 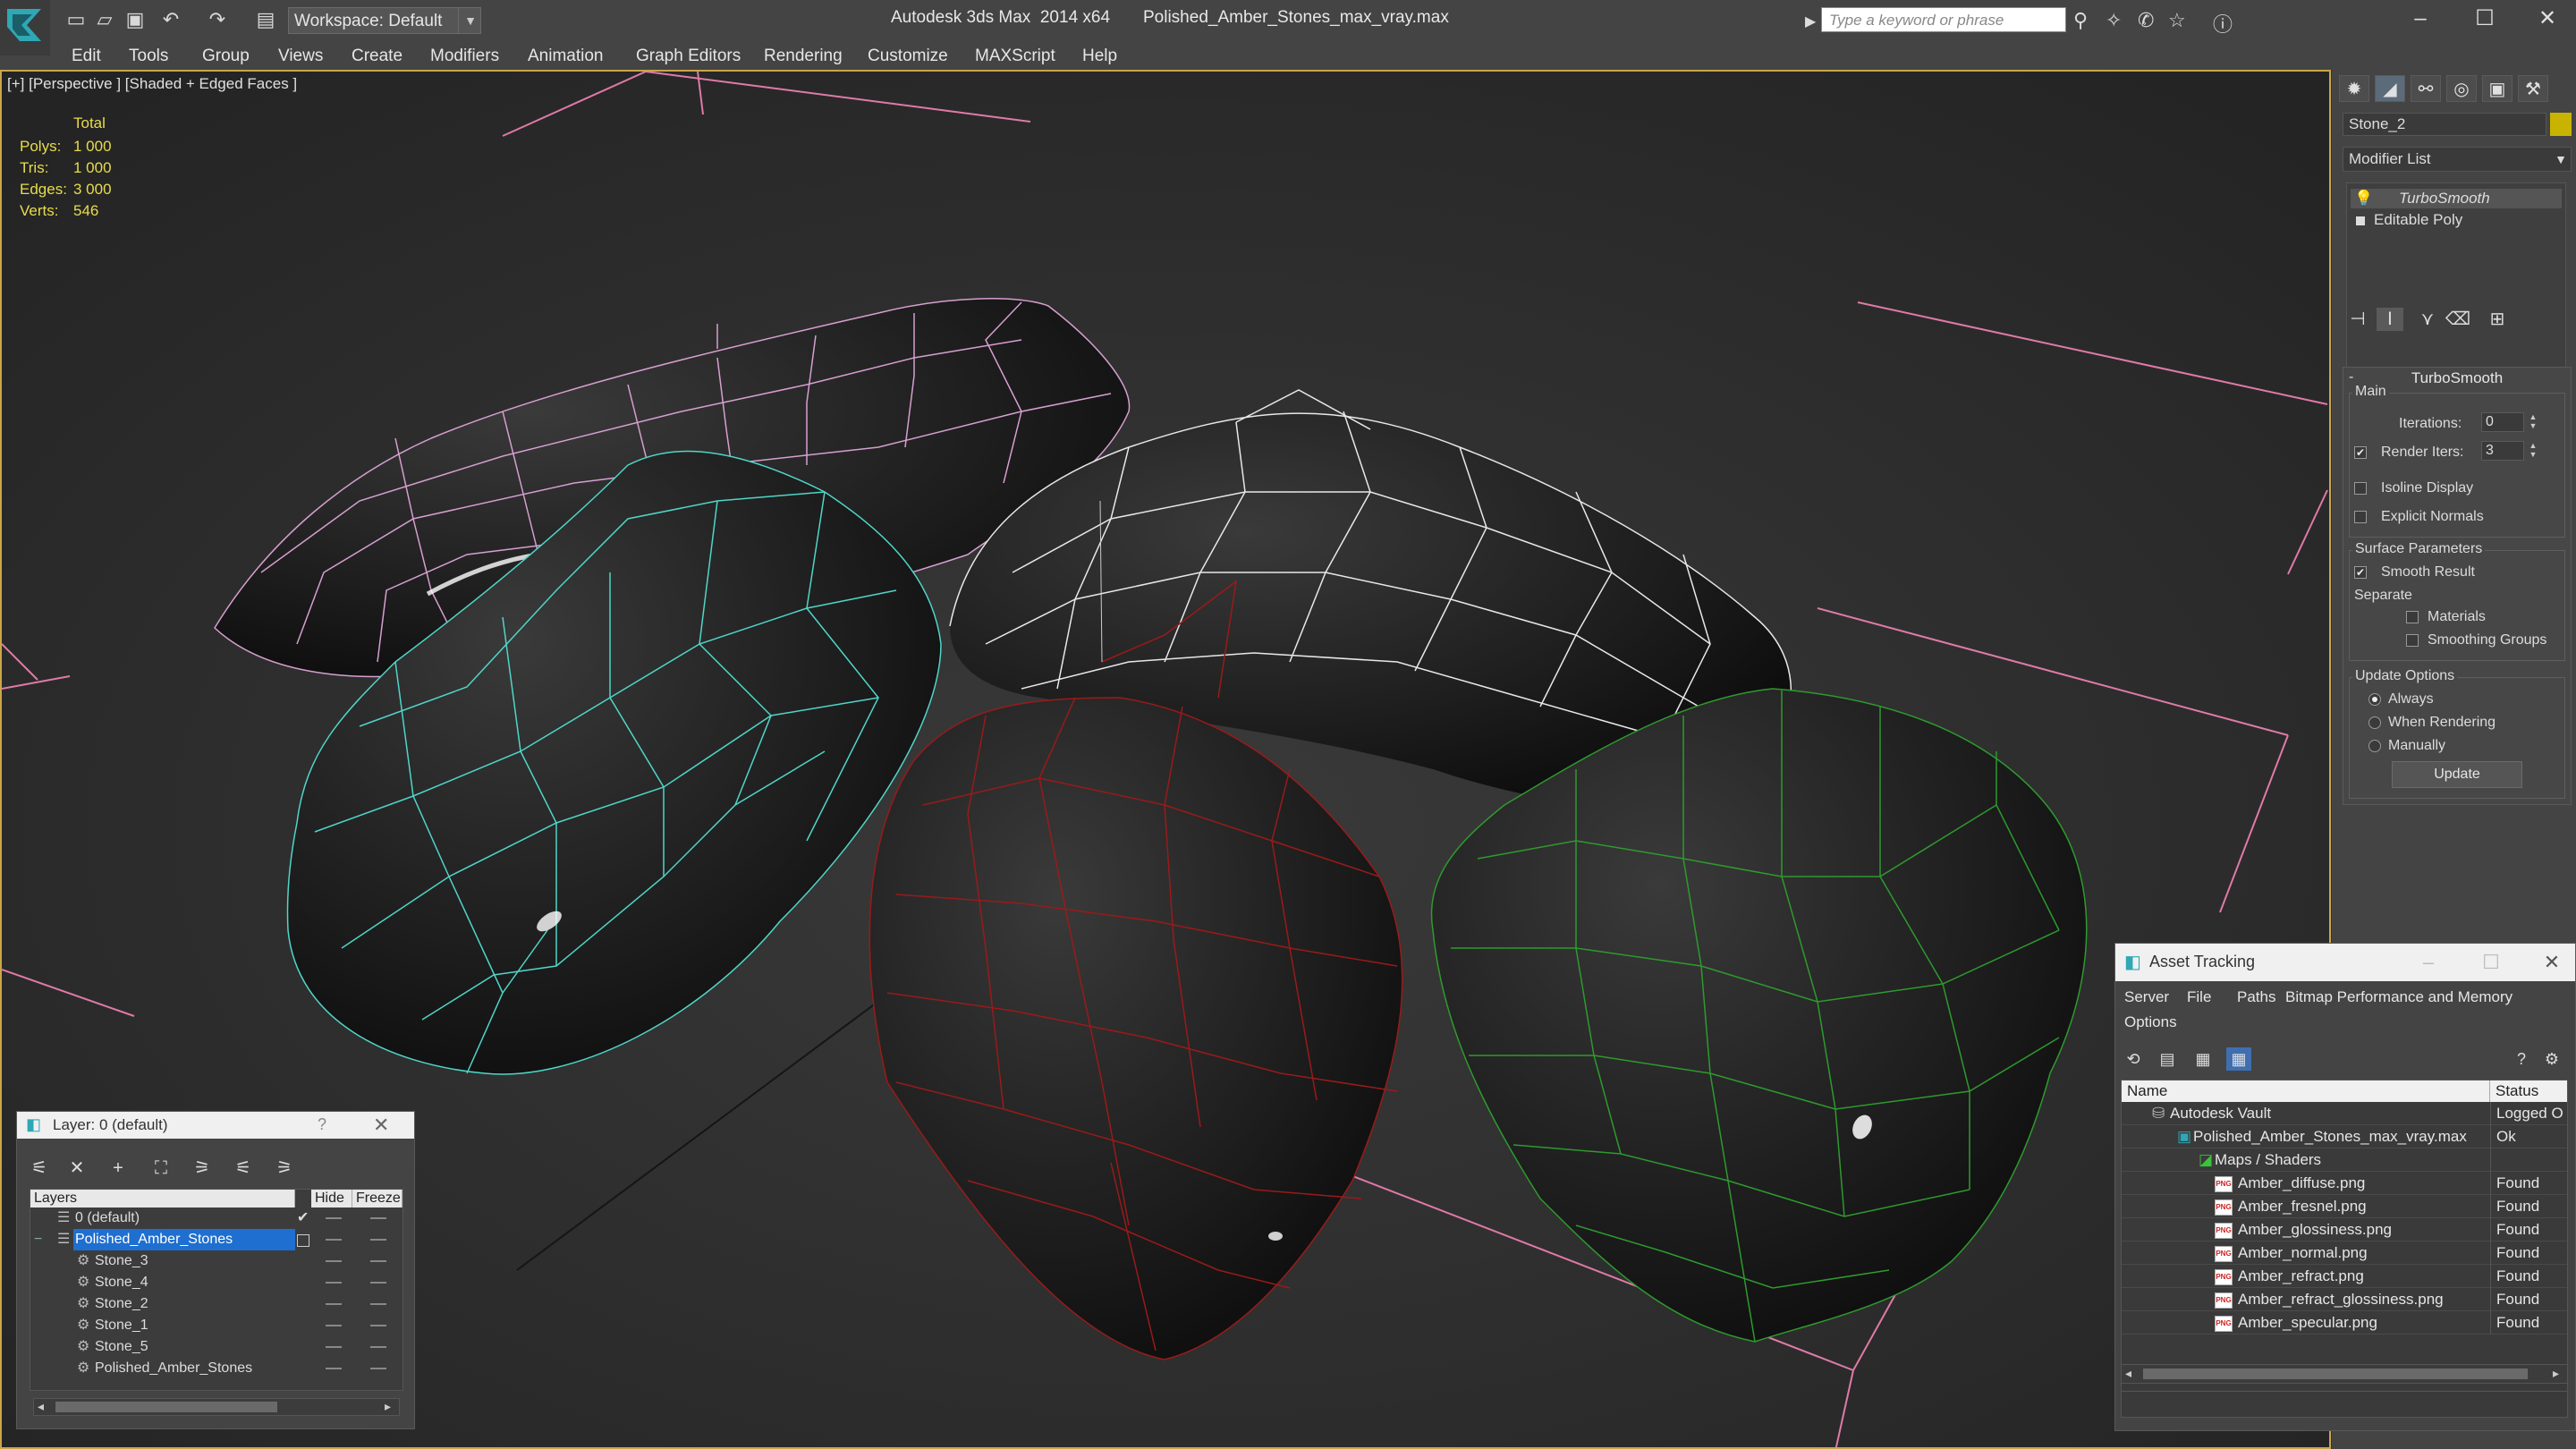 I want to click on menu-paths: Paths, so click(x=2256, y=997).